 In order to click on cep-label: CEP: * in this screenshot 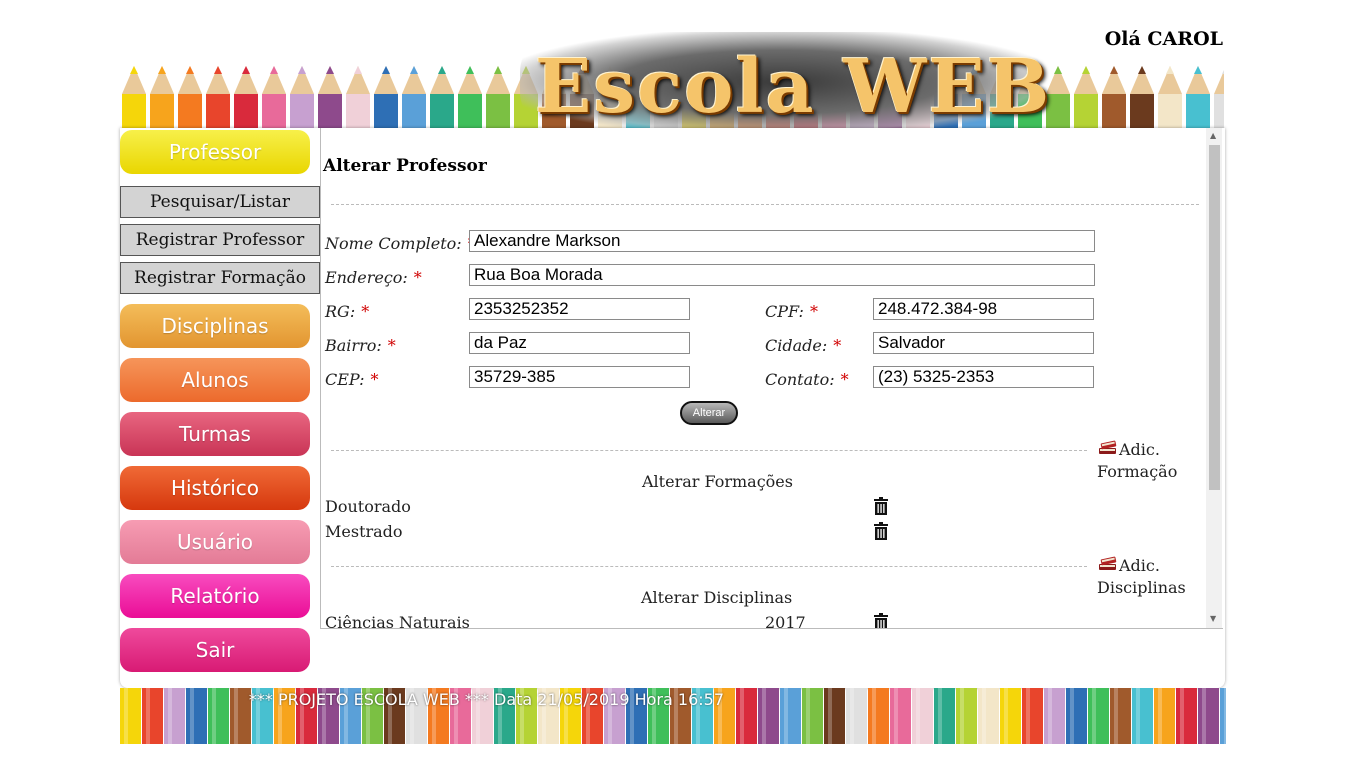, I will do `click(352, 379)`.